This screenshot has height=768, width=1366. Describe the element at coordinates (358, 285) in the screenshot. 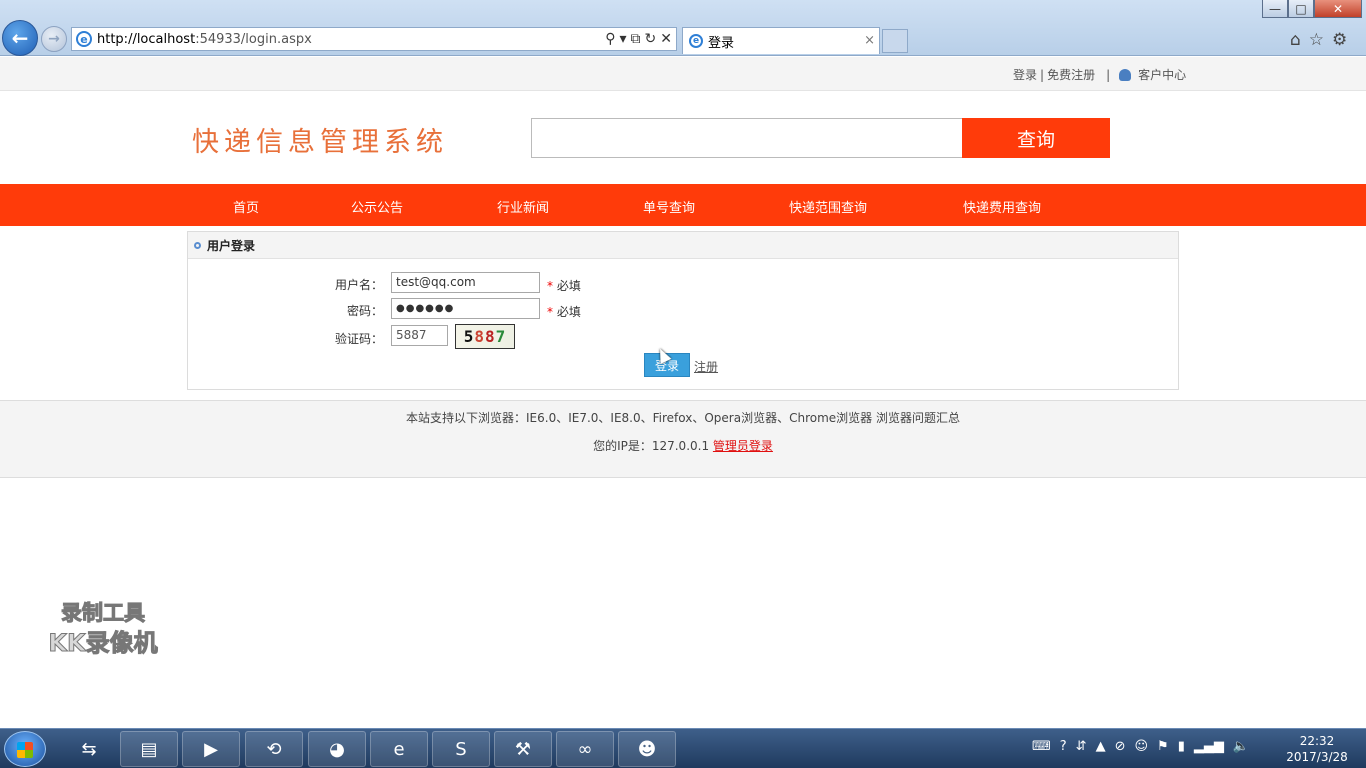

I see `username-label: 用户名：` at that location.